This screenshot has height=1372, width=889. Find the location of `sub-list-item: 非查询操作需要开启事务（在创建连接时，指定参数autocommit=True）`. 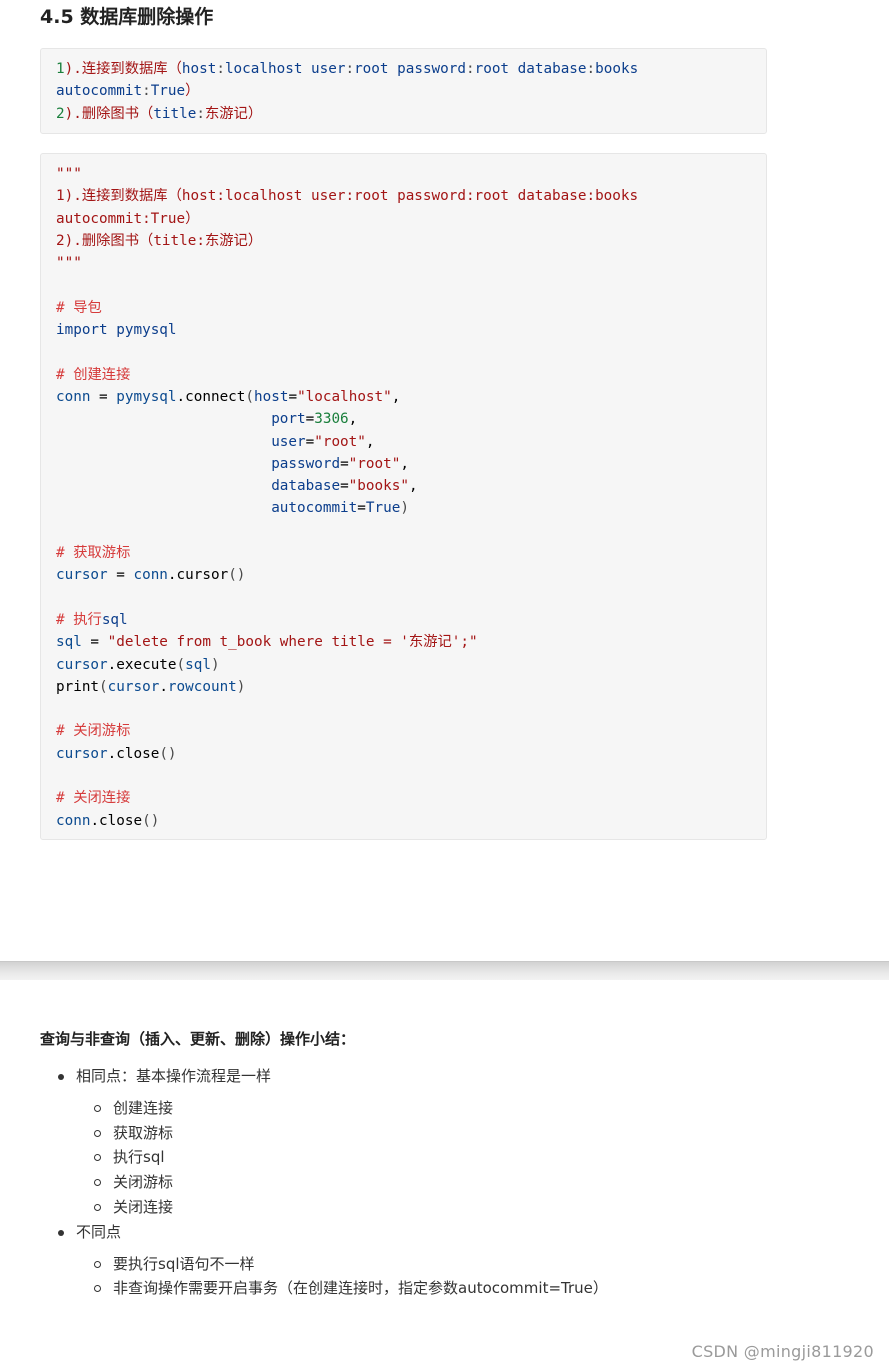

sub-list-item: 非查询操作需要开启事务（在创建连接时，指定参数autocommit=True） is located at coordinates (342, 1288).